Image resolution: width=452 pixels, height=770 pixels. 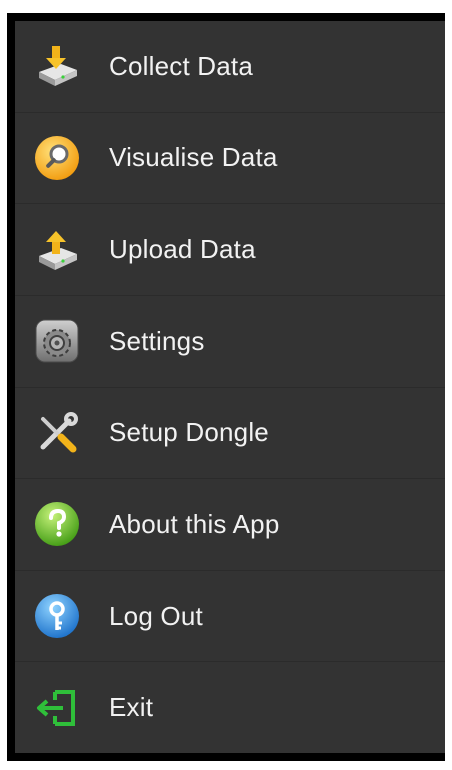 I want to click on menu-item-log-out: Log Out, so click(x=230, y=617).